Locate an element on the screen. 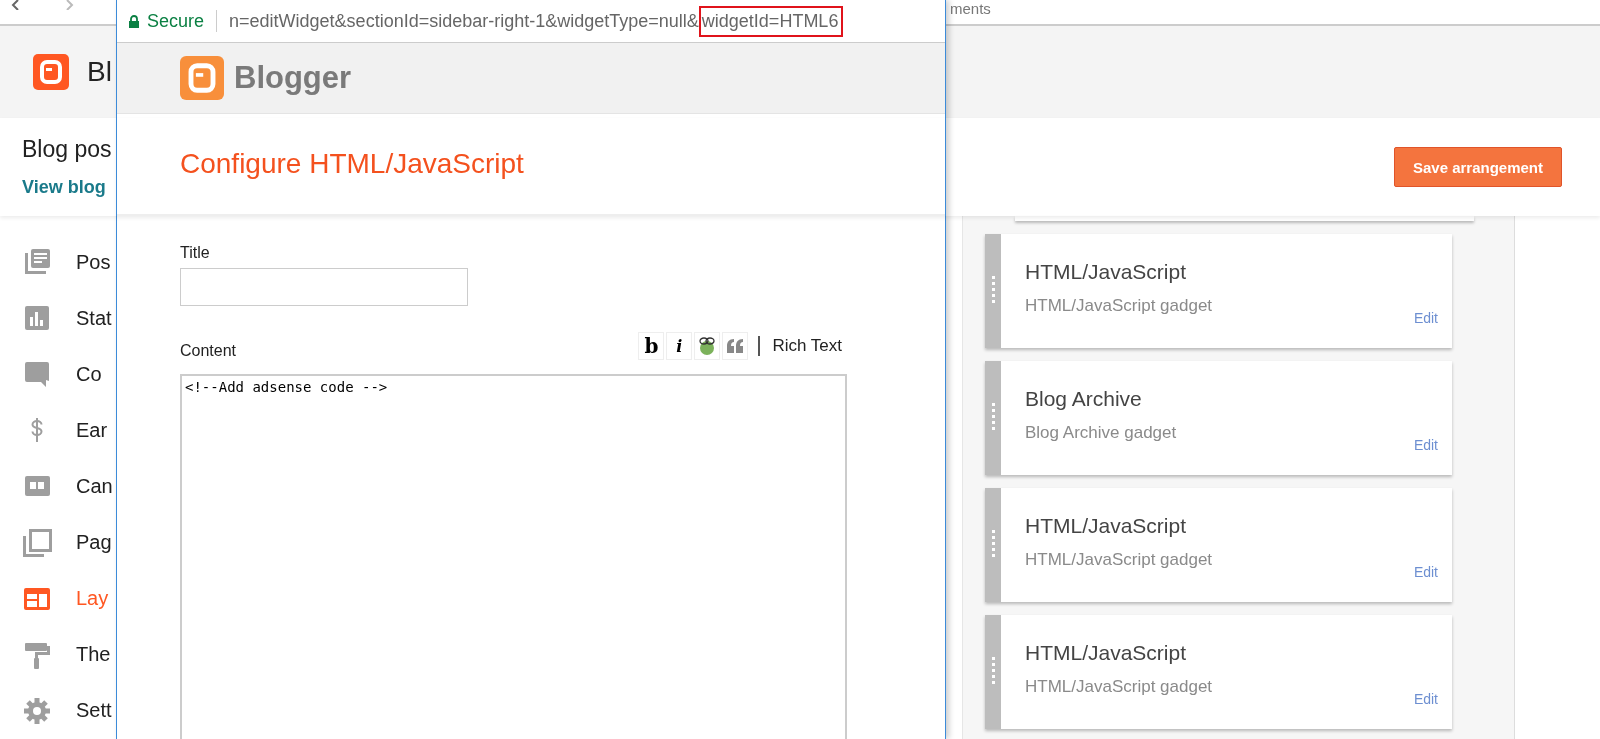 The height and width of the screenshot is (739, 1600). highlighted-url-text: widgetId=HTML6 is located at coordinates (771, 21).